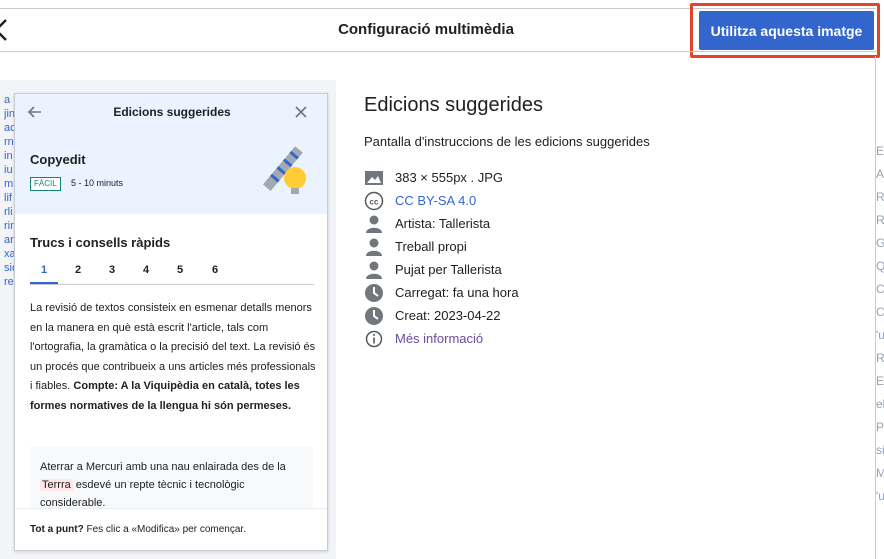 This screenshot has height=559, width=884. I want to click on cc-license-icon: cc, so click(374, 201).